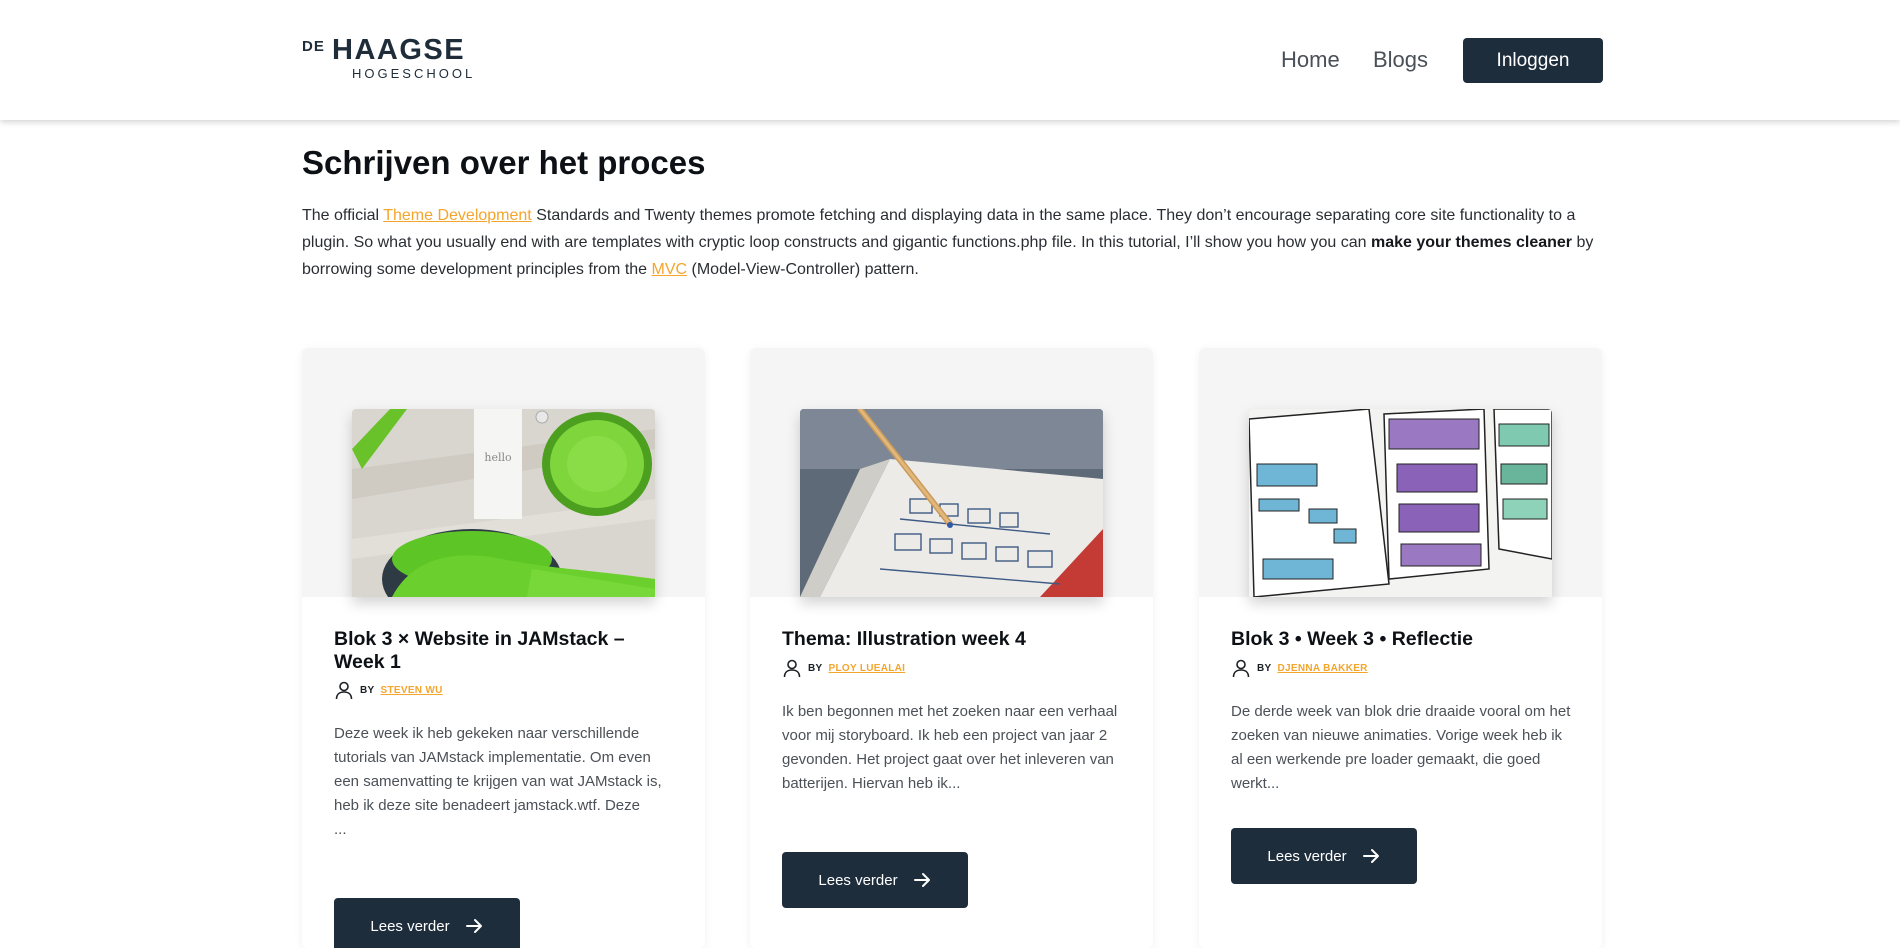  I want to click on mvc-link: MVC, so click(670, 269).